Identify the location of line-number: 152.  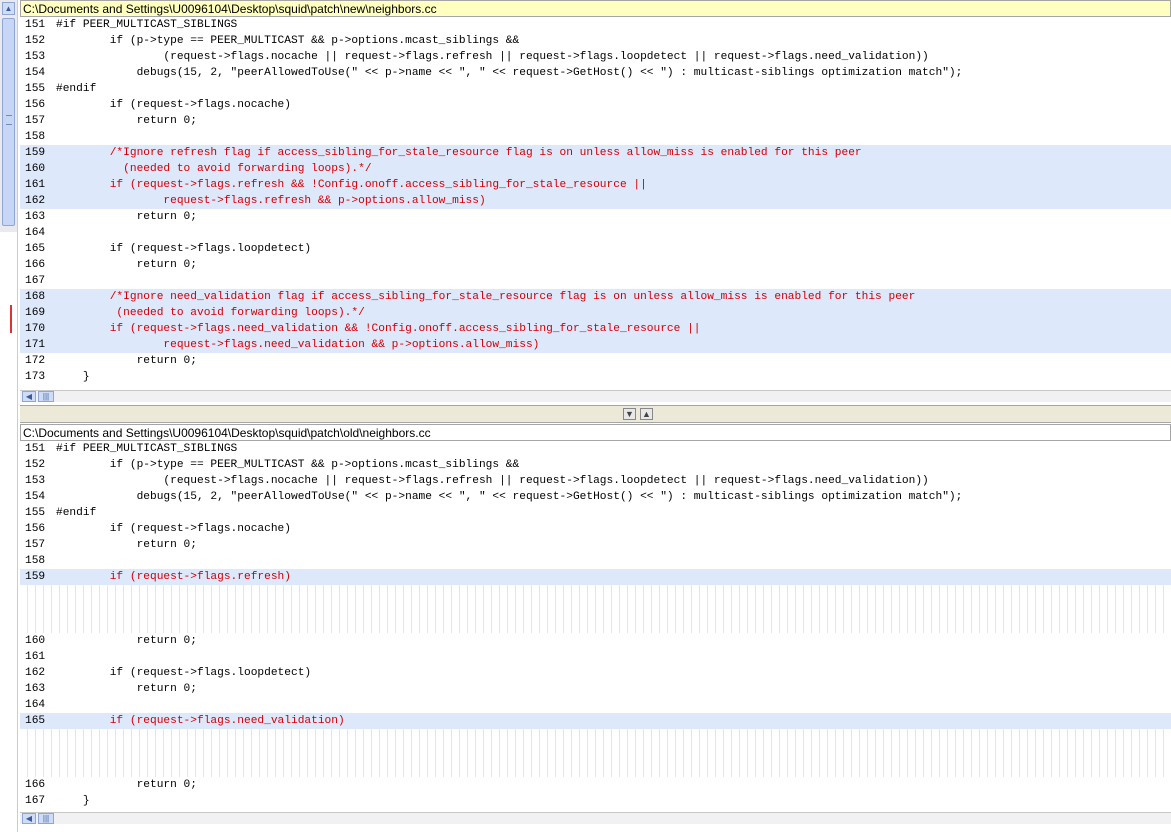
(35, 465).